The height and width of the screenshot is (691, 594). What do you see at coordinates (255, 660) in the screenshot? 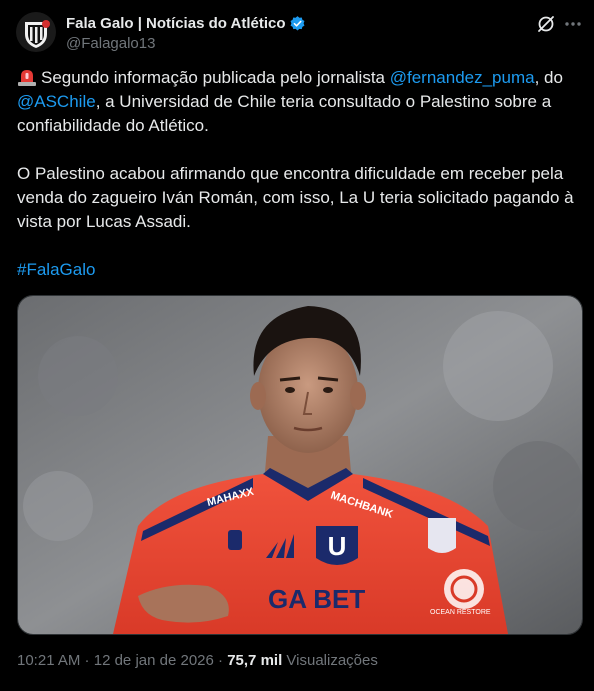
I see `views-count: 75,7 mil` at bounding box center [255, 660].